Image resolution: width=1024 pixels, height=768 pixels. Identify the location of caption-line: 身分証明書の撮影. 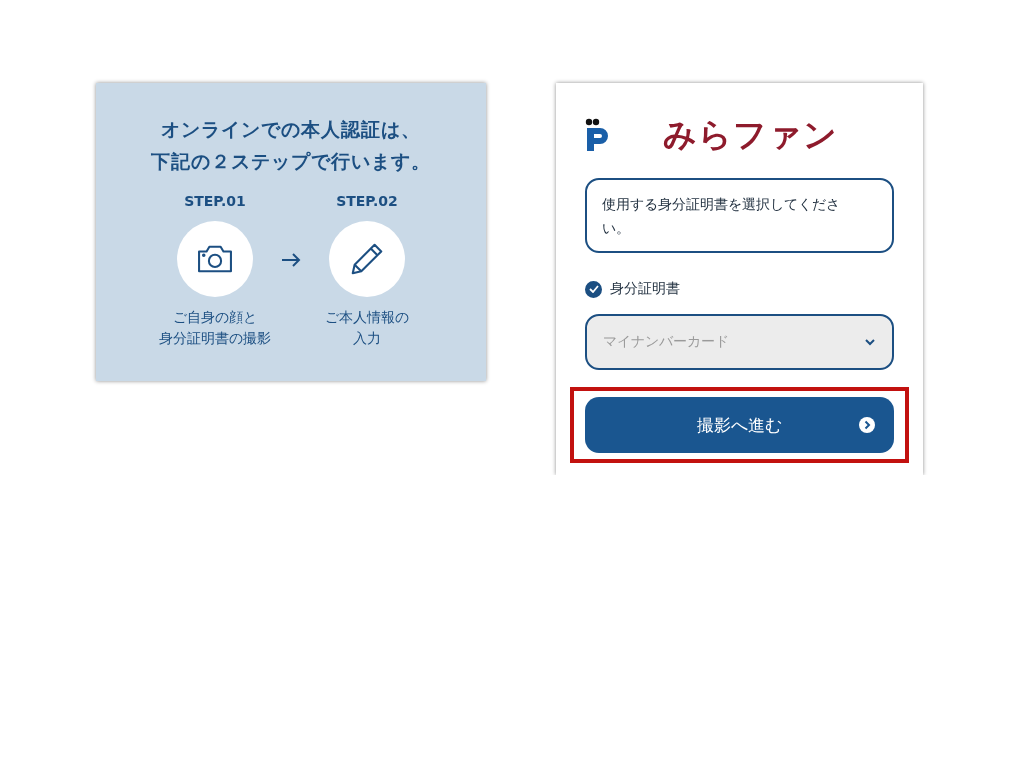
(215, 338).